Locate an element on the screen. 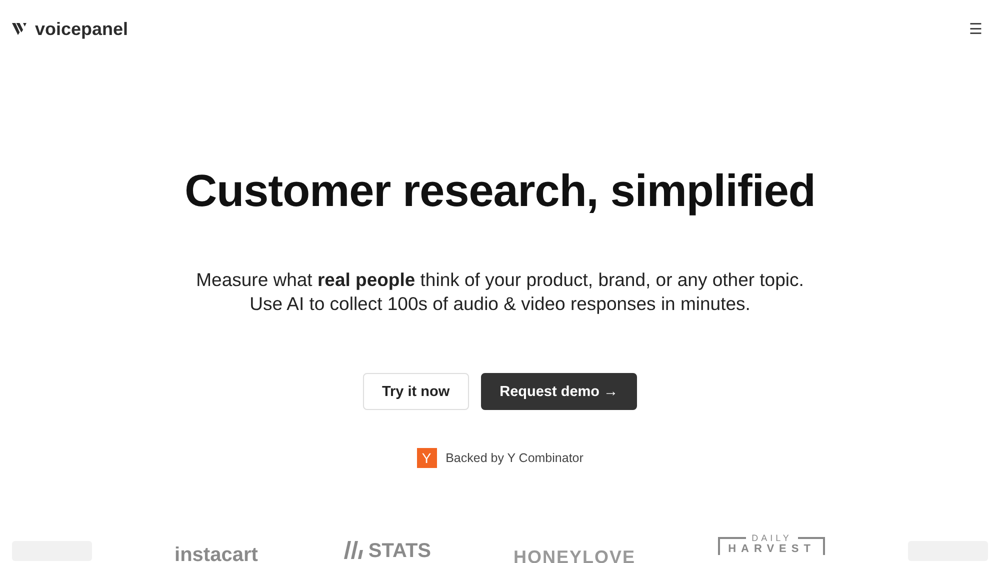  instacart-logo: instacart is located at coordinates (216, 554).